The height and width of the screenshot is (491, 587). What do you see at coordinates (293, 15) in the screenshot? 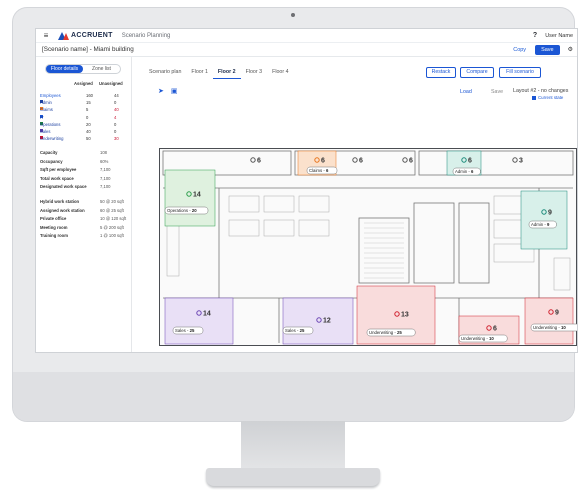
I see `camera-icon` at bounding box center [293, 15].